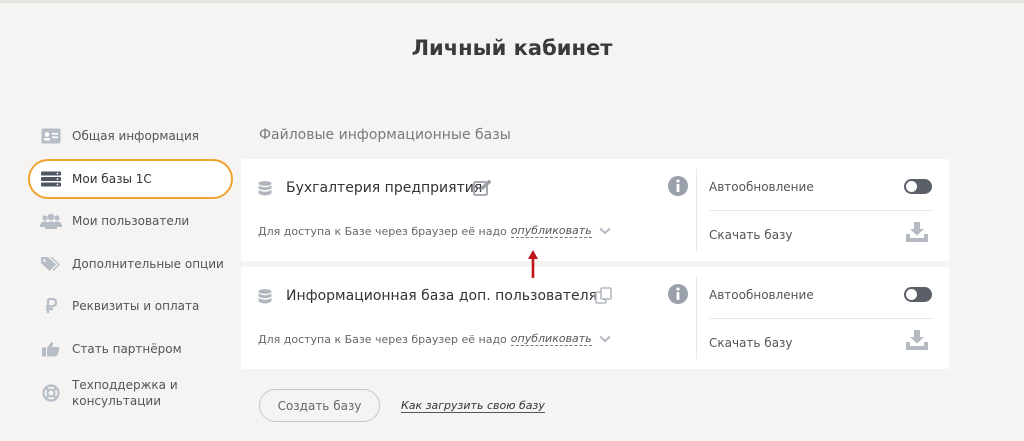  What do you see at coordinates (483, 188) in the screenshot?
I see `edit-icon` at bounding box center [483, 188].